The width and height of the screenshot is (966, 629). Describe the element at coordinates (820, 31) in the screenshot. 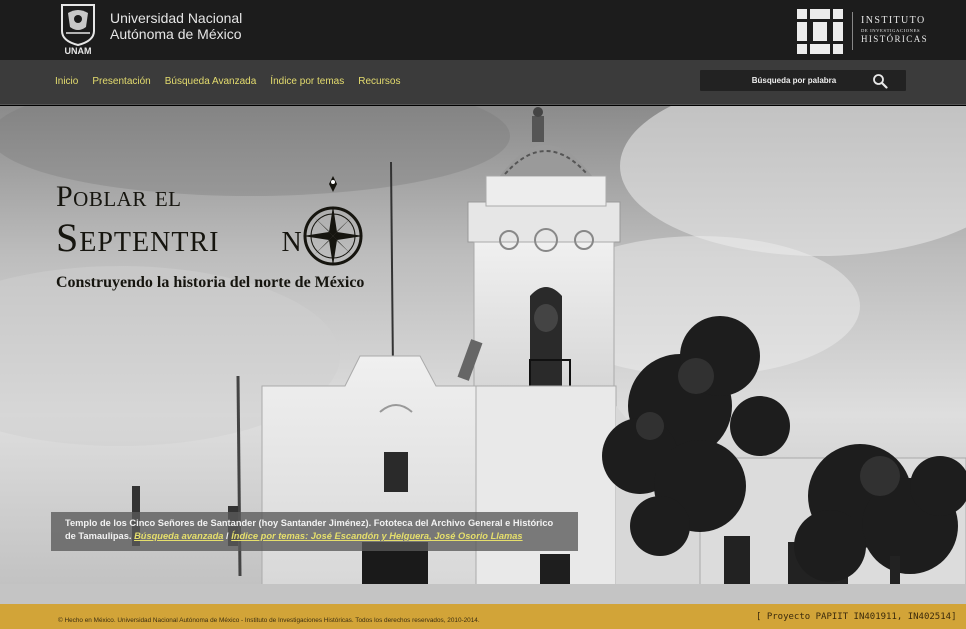

I see `iih-logo-icon` at that location.